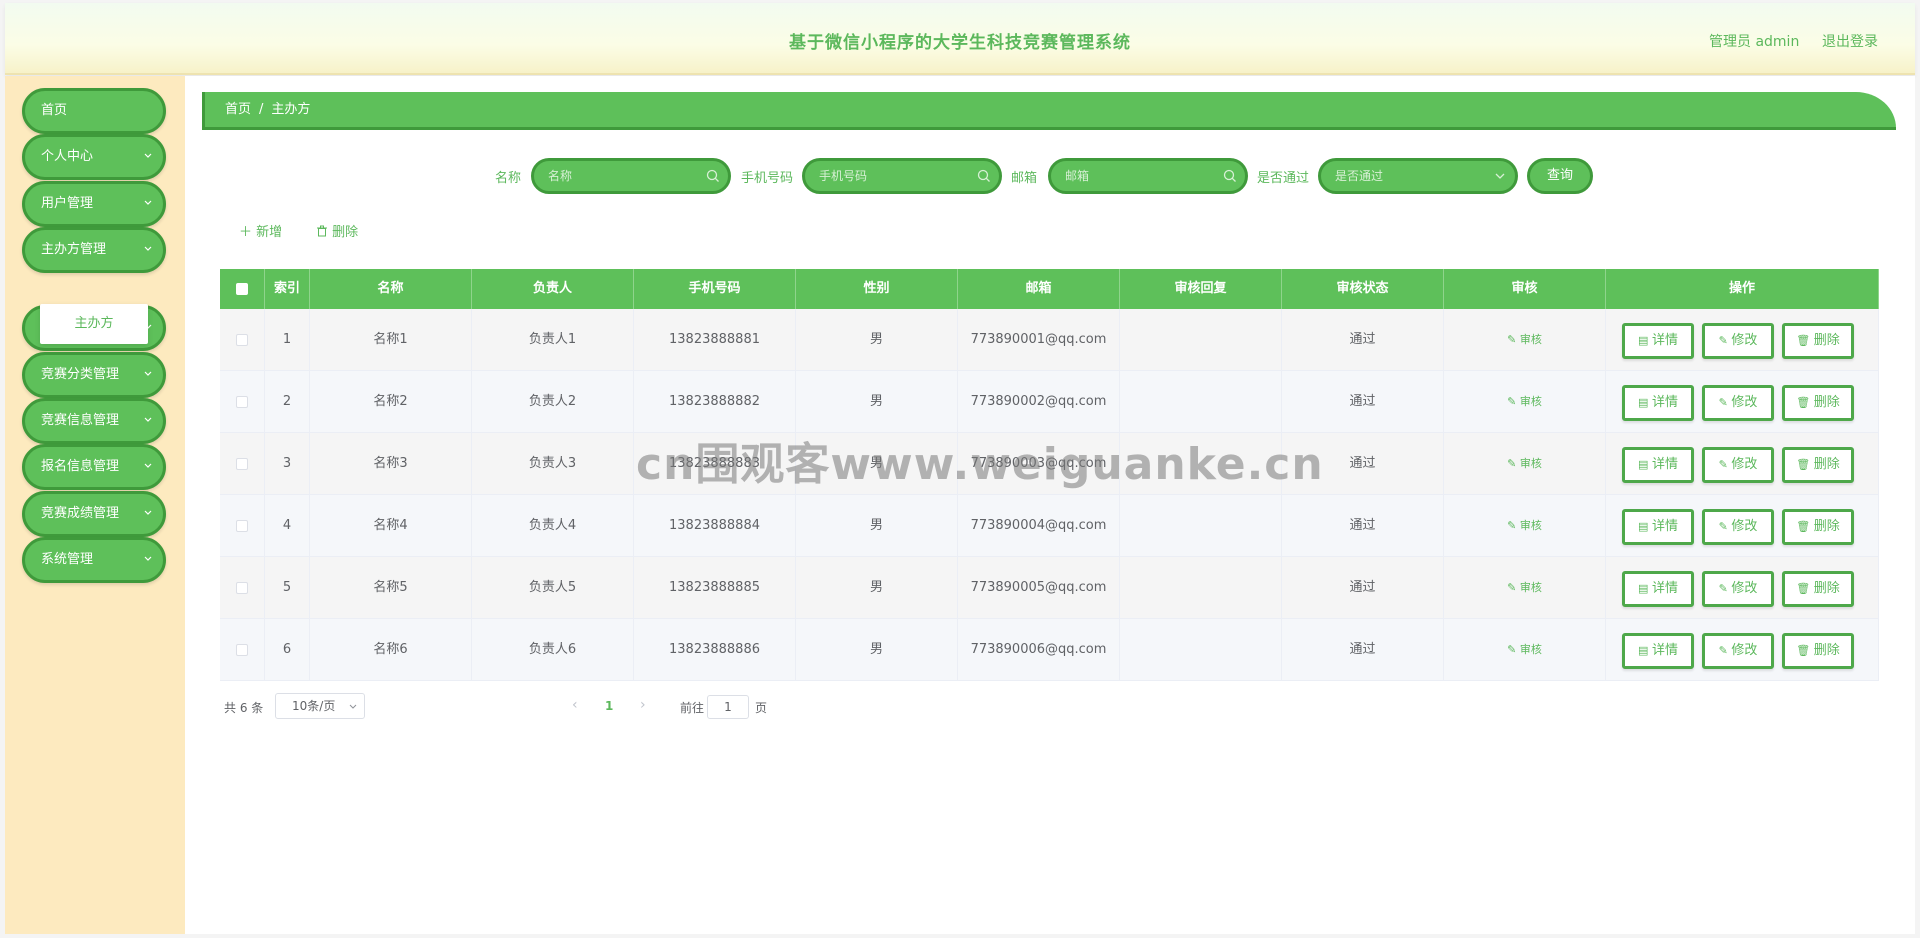  I want to click on next-page-button: ›, so click(643, 705).